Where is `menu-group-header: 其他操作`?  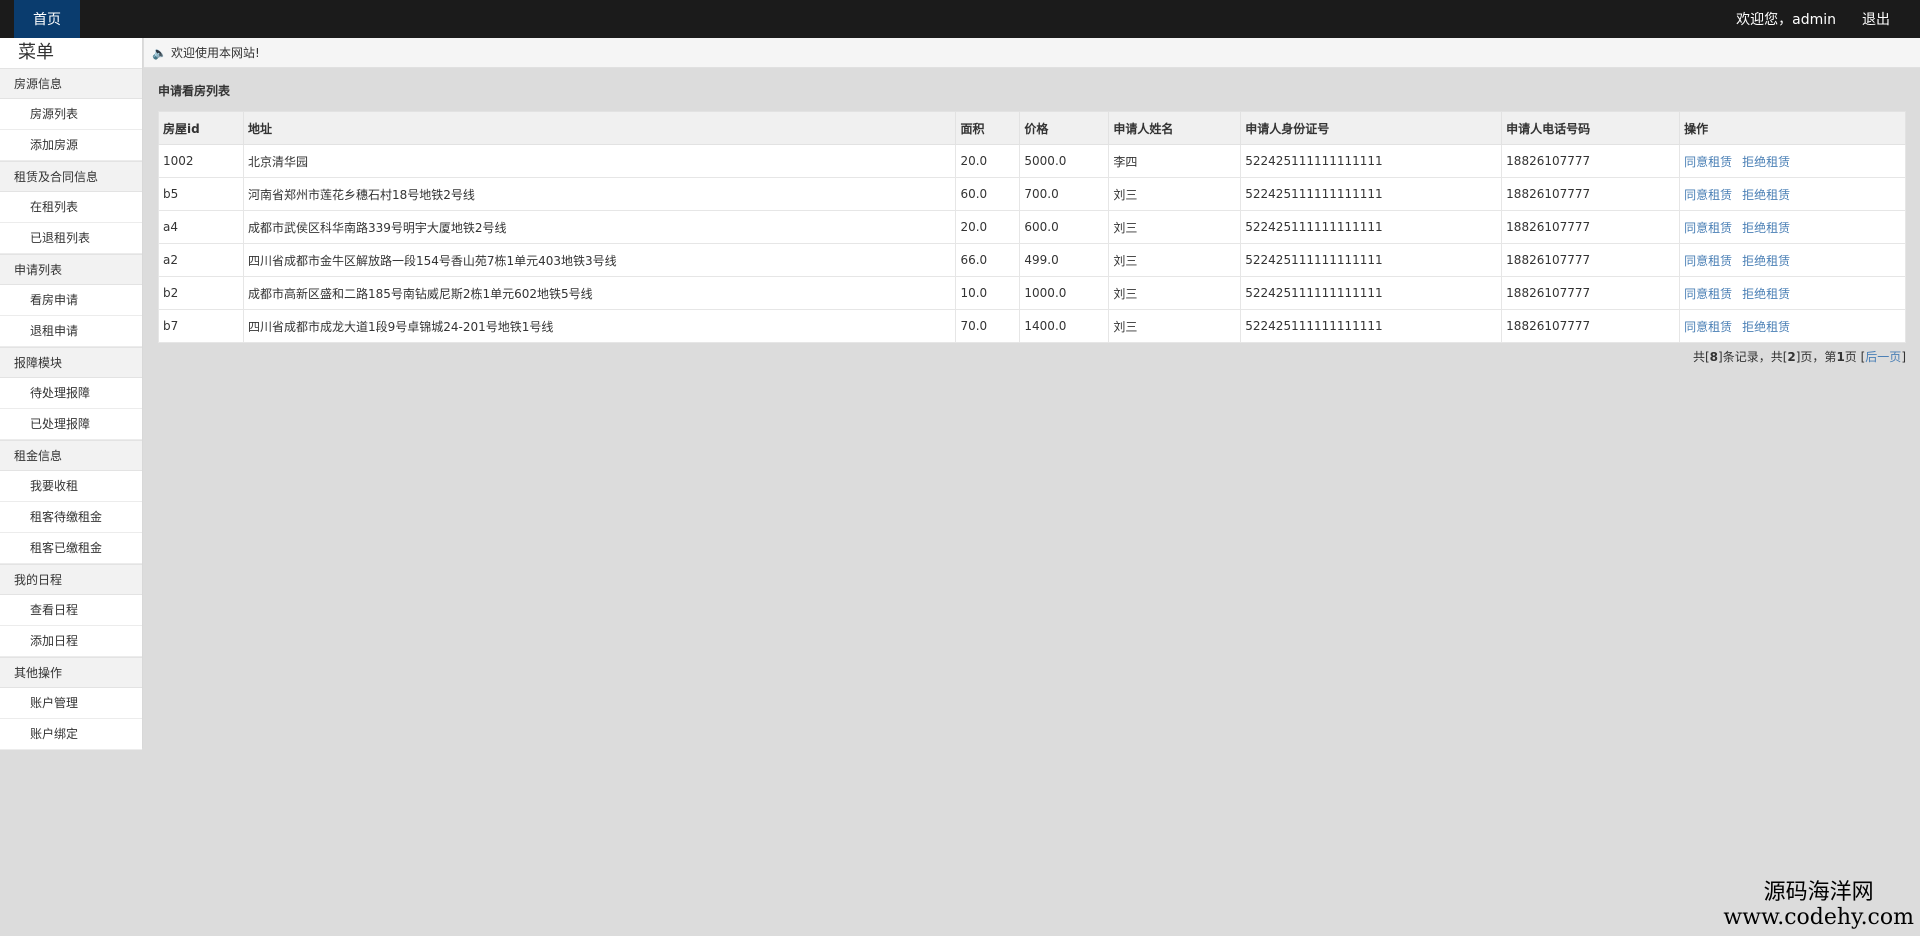 menu-group-header: 其他操作 is located at coordinates (71, 672).